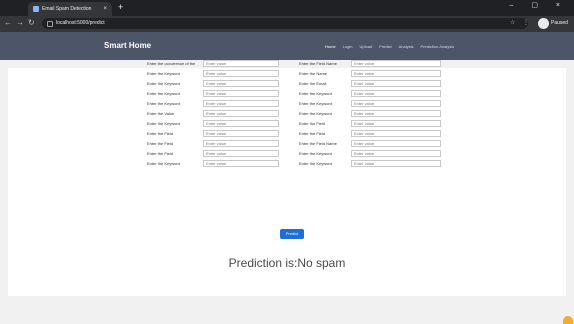 The width and height of the screenshot is (574, 324). Describe the element at coordinates (543, 23) in the screenshot. I see `avatar` at that location.